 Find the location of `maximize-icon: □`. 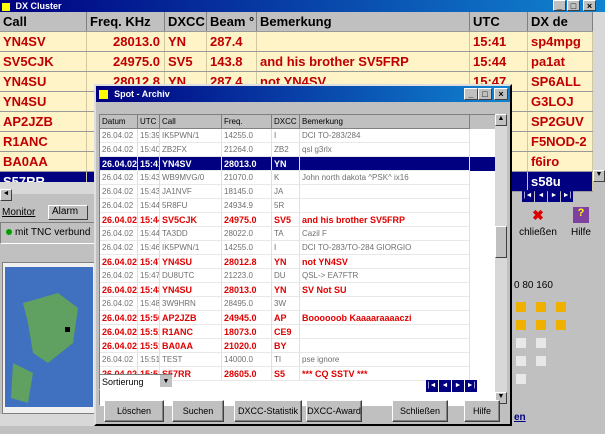

maximize-icon: □ is located at coordinates (573, 5).